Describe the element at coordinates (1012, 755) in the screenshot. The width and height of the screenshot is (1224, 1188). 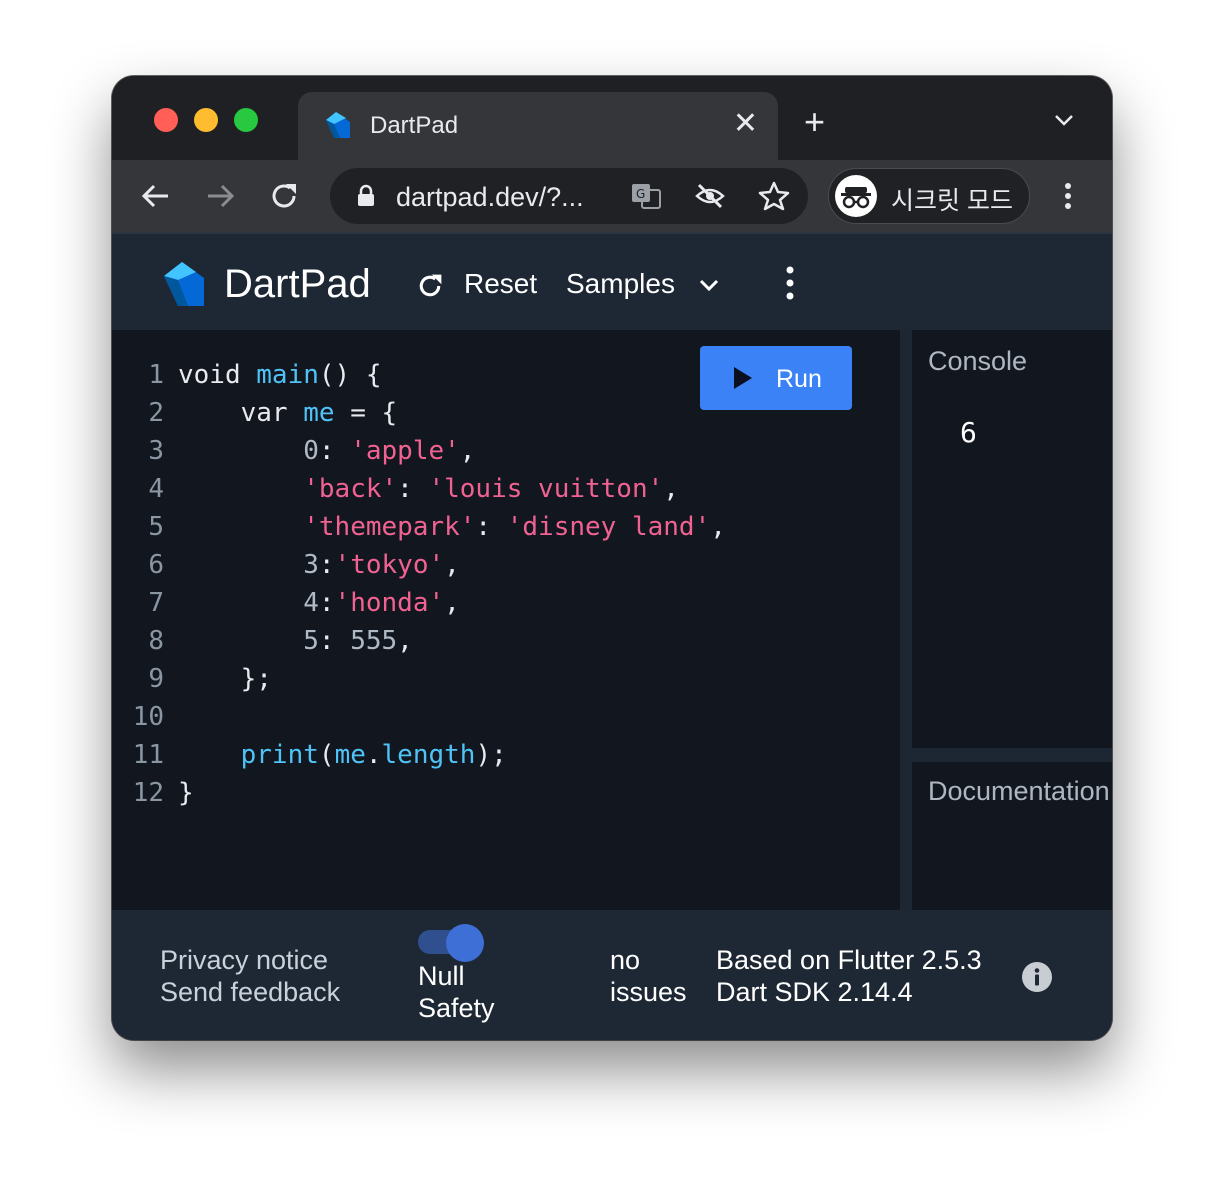
I see `horizontal-splitter` at that location.